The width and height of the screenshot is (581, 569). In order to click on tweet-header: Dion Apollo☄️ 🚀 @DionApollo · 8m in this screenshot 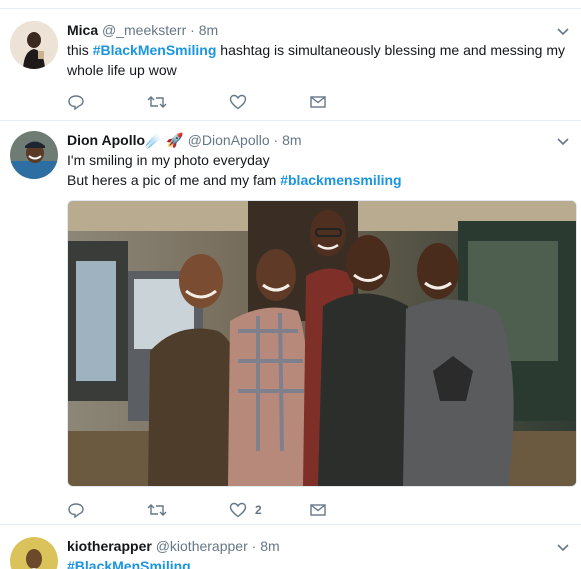, I will do `click(184, 140)`.